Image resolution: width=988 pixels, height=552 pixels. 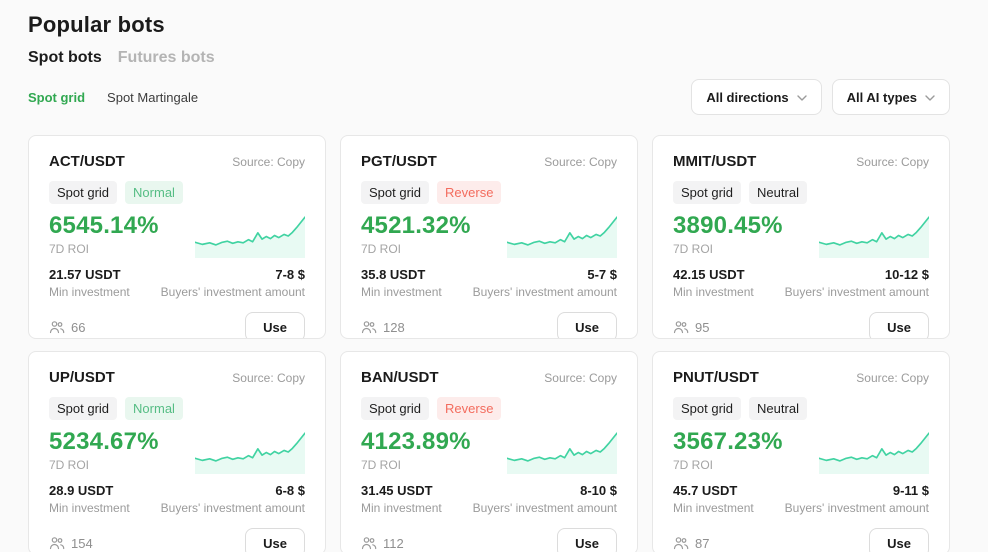 What do you see at coordinates (87, 161) in the screenshot?
I see `pair-name: ACT/USDT` at bounding box center [87, 161].